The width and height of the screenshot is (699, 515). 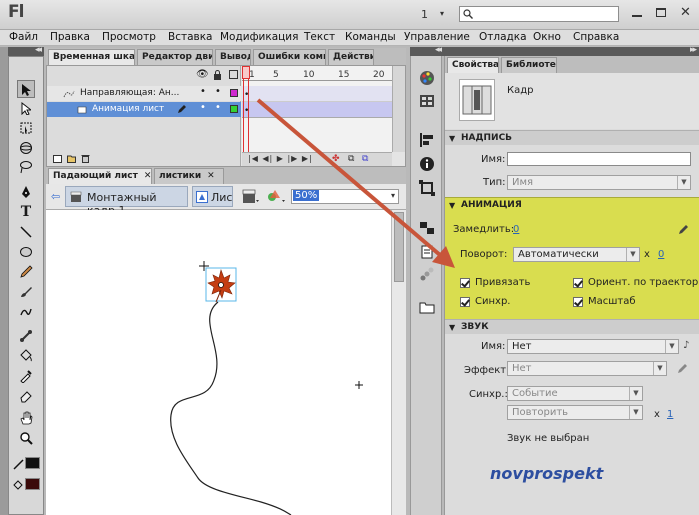 I want to click on trash-icon, so click(x=85, y=158).